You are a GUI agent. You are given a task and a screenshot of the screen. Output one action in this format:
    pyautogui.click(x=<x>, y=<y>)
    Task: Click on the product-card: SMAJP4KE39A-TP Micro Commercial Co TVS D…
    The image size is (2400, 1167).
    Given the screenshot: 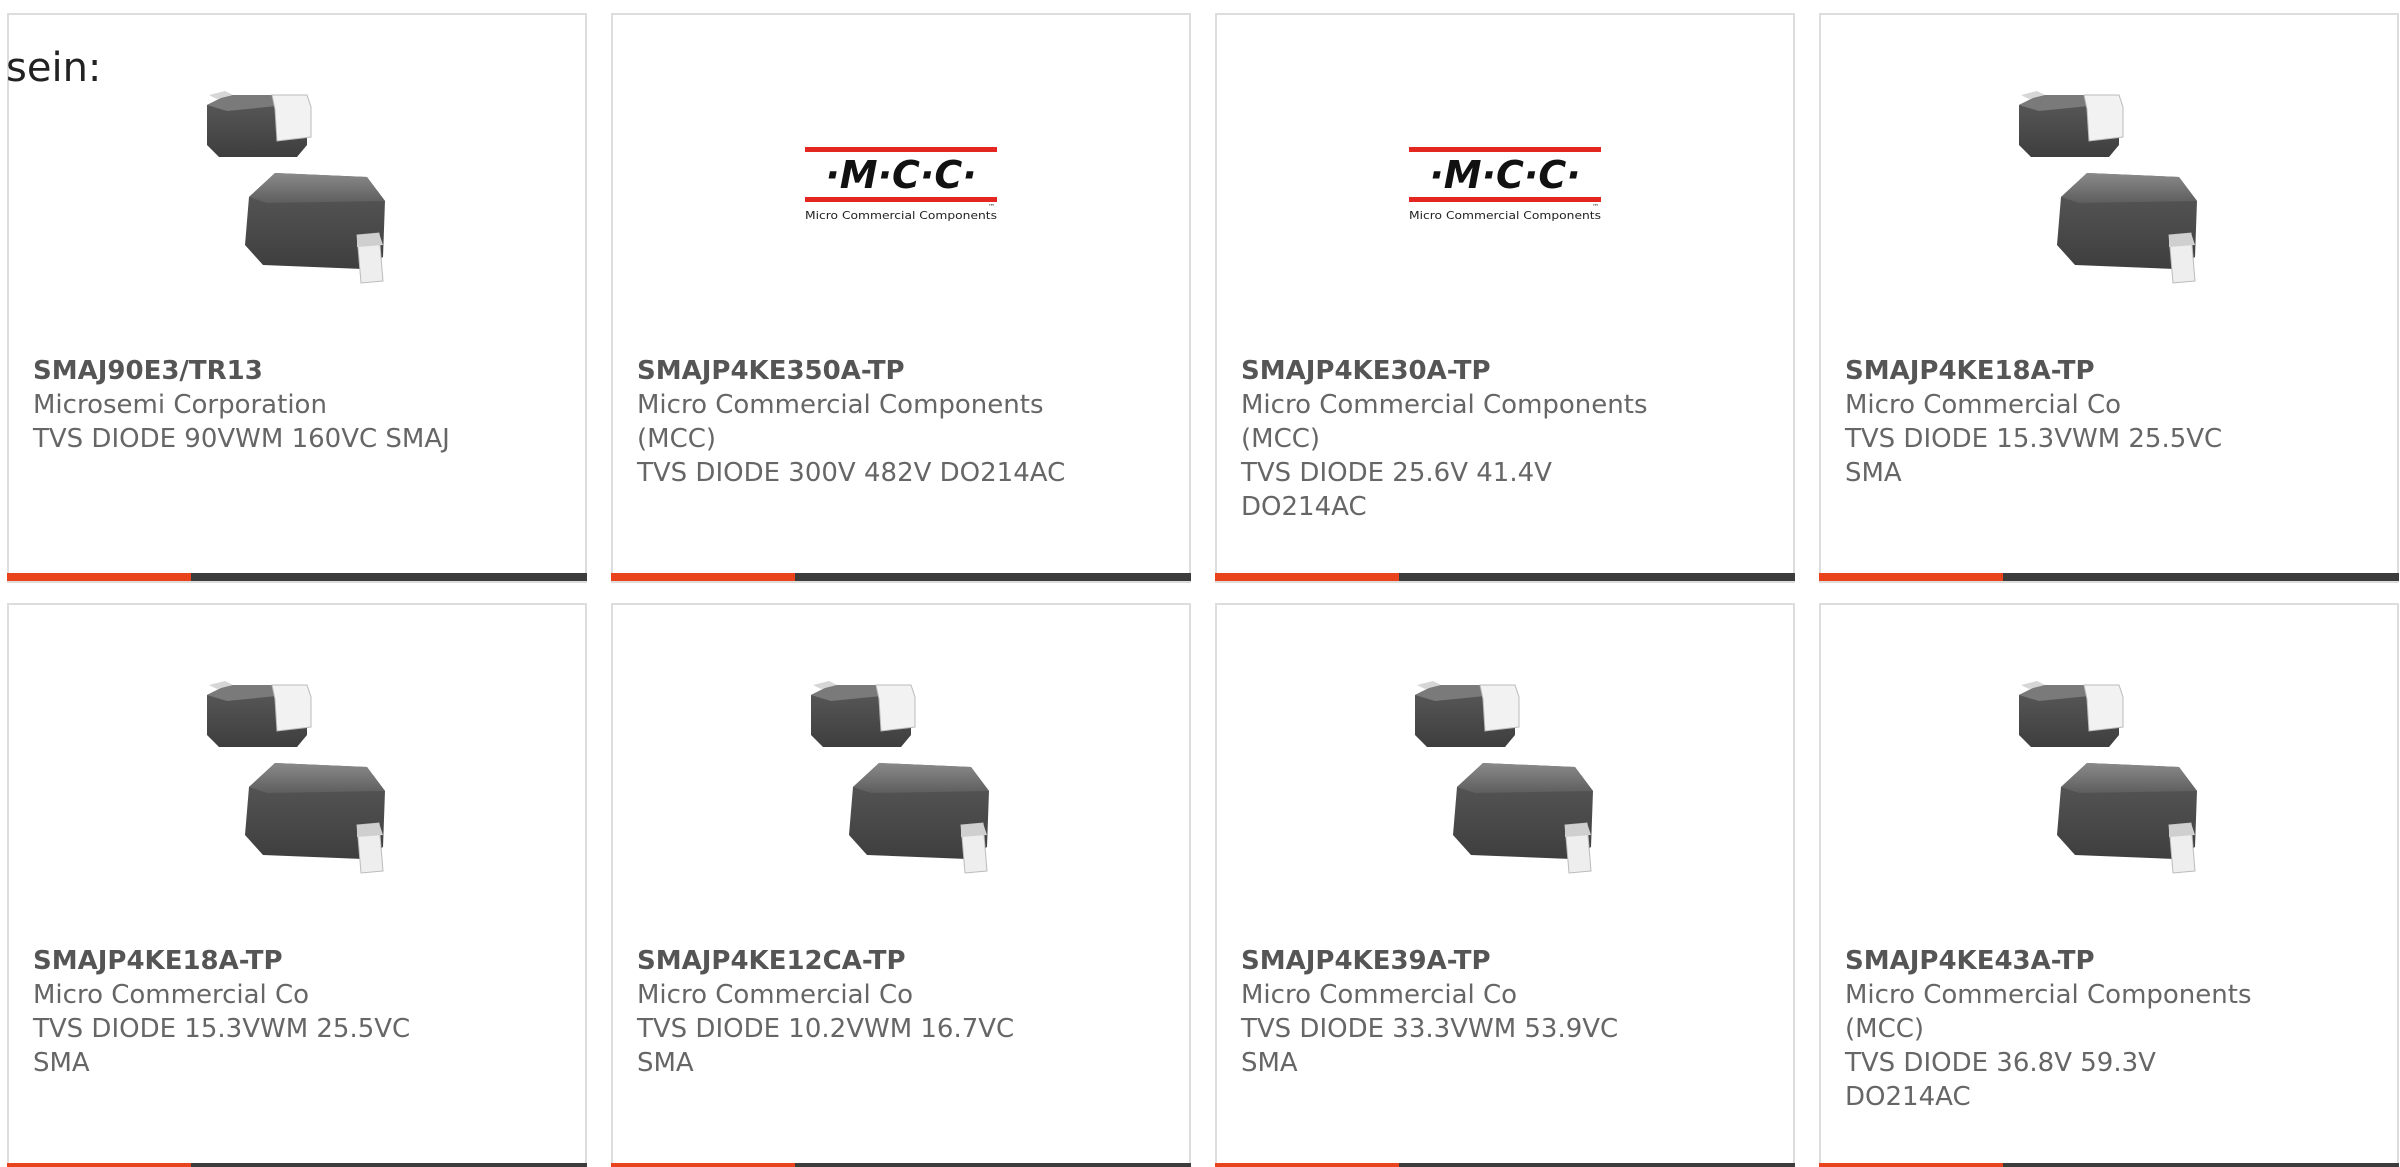 What is the action you would take?
    pyautogui.click(x=1505, y=885)
    